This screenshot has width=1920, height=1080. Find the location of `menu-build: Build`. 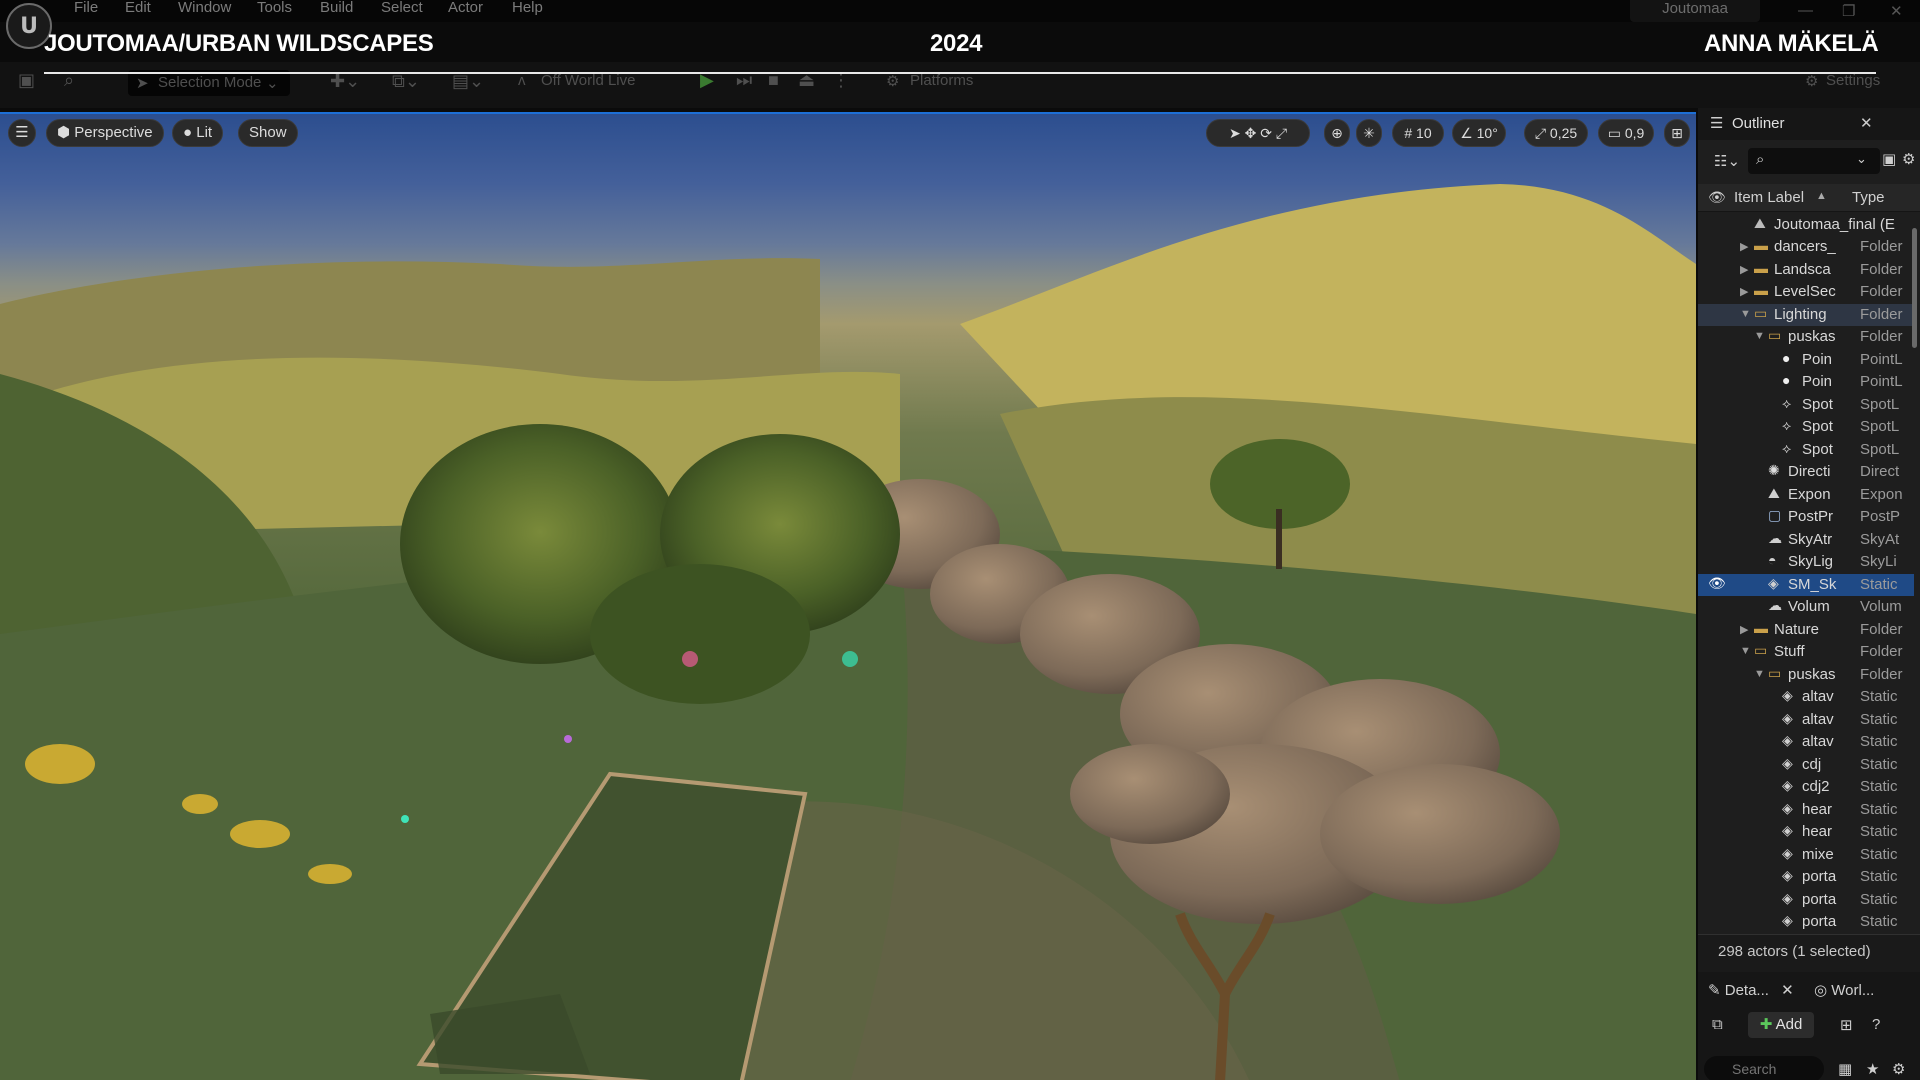

menu-build: Build is located at coordinates (336, 8).